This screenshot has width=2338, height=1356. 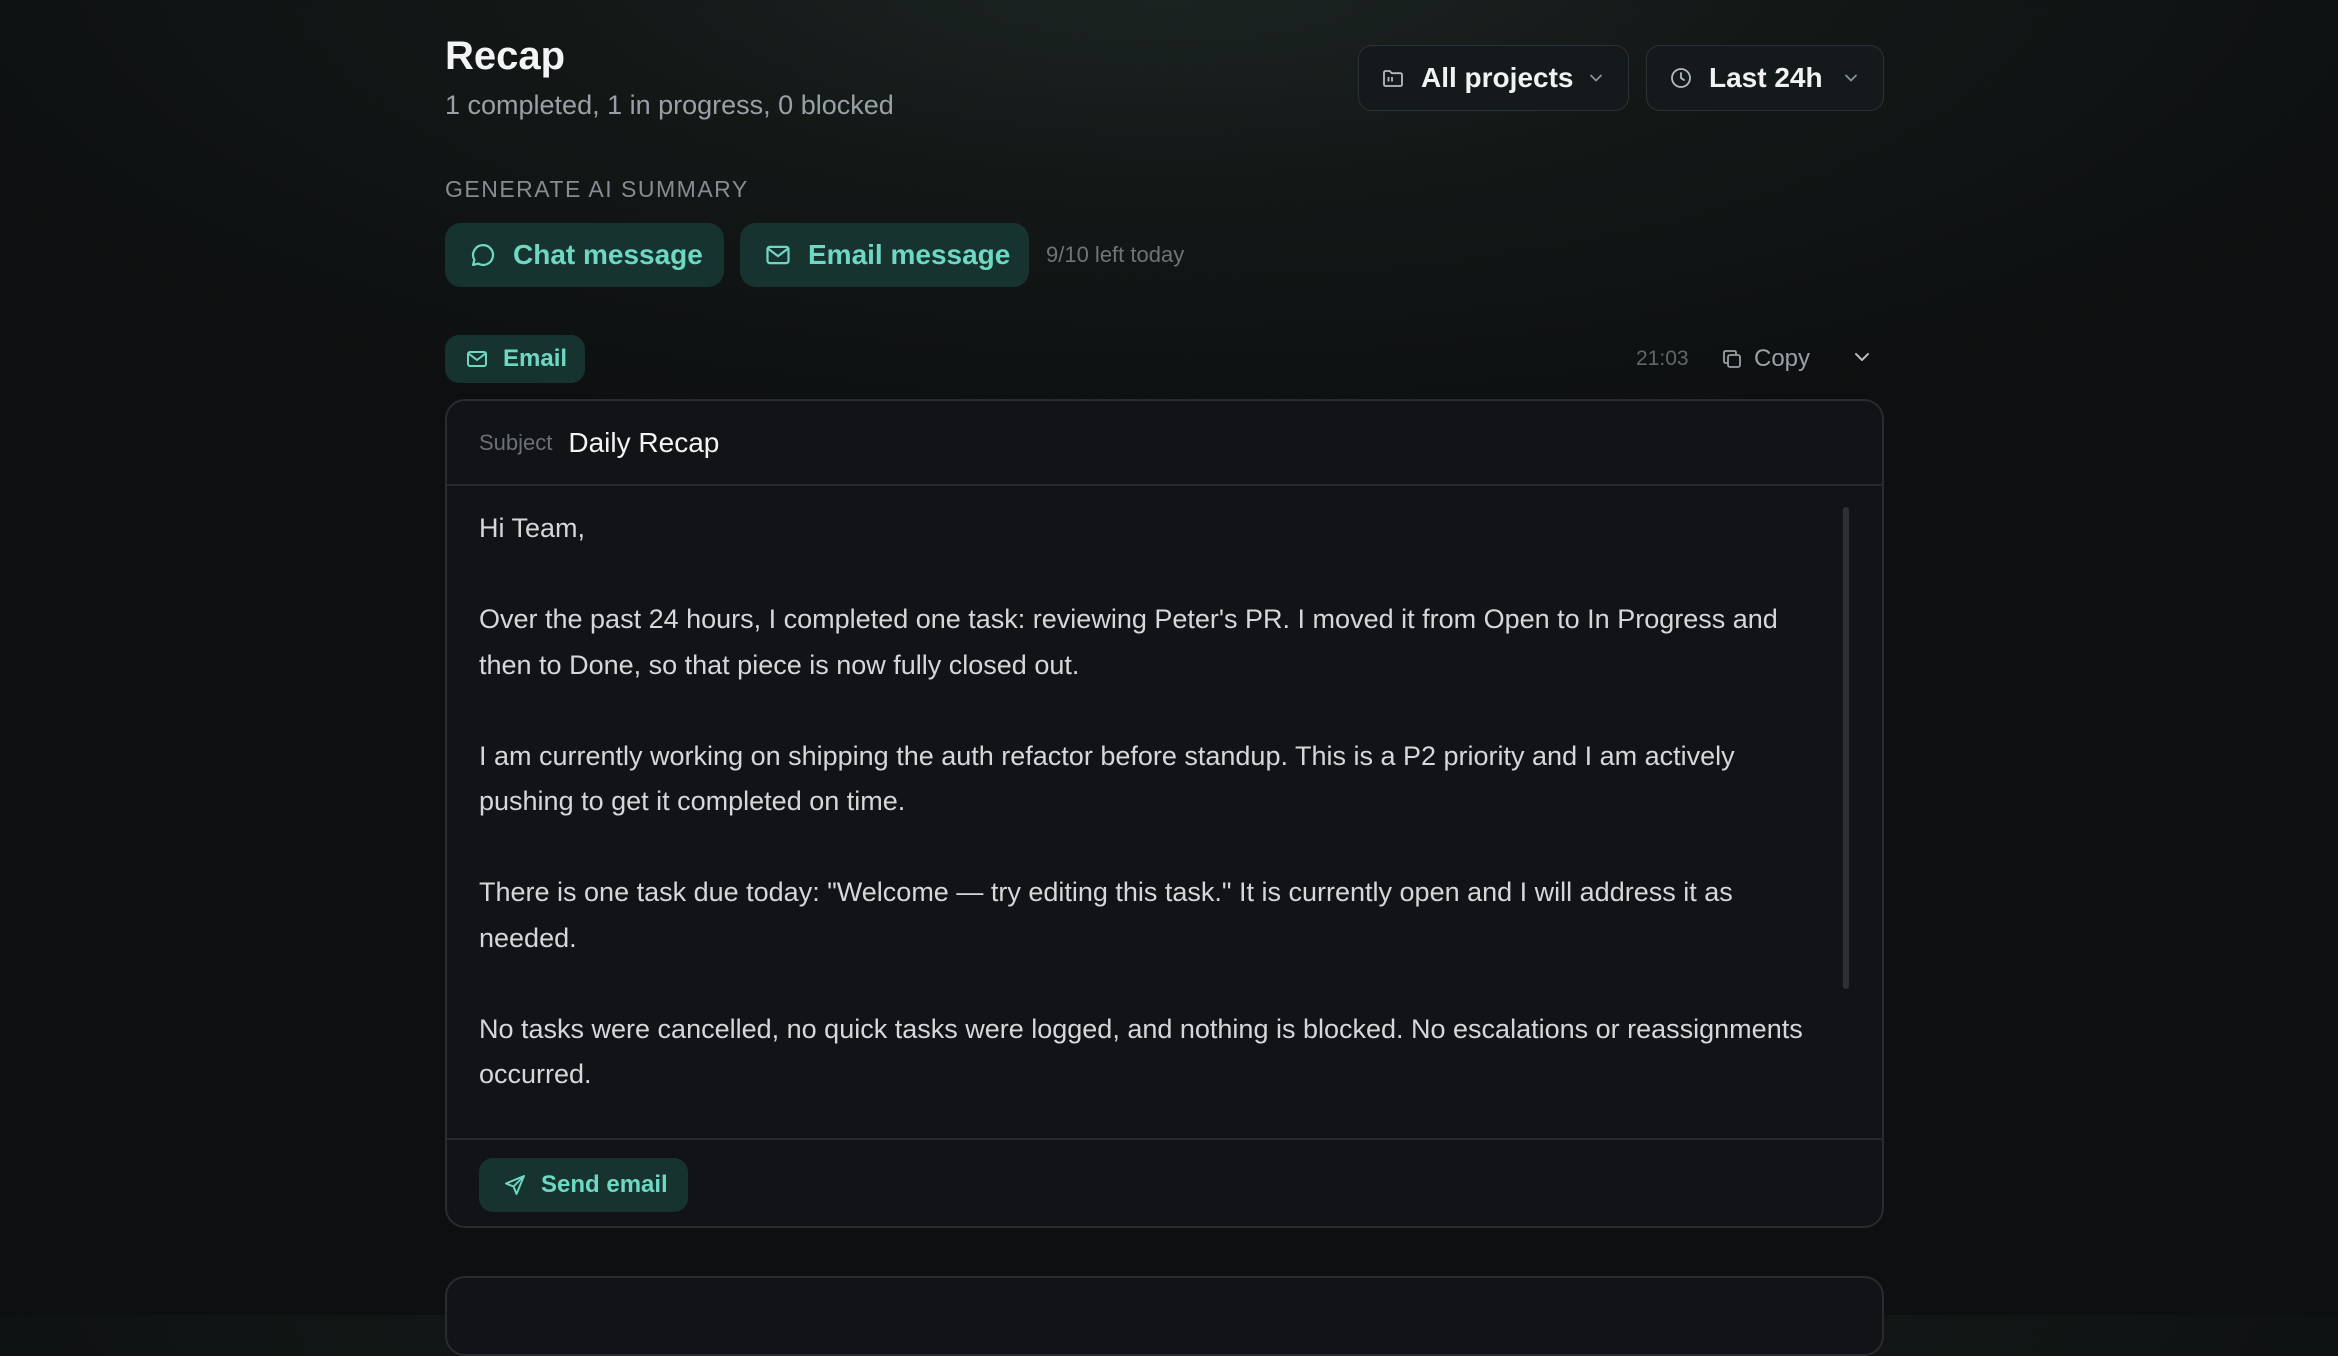 What do you see at coordinates (516, 442) in the screenshot?
I see `subject-label: Subject` at bounding box center [516, 442].